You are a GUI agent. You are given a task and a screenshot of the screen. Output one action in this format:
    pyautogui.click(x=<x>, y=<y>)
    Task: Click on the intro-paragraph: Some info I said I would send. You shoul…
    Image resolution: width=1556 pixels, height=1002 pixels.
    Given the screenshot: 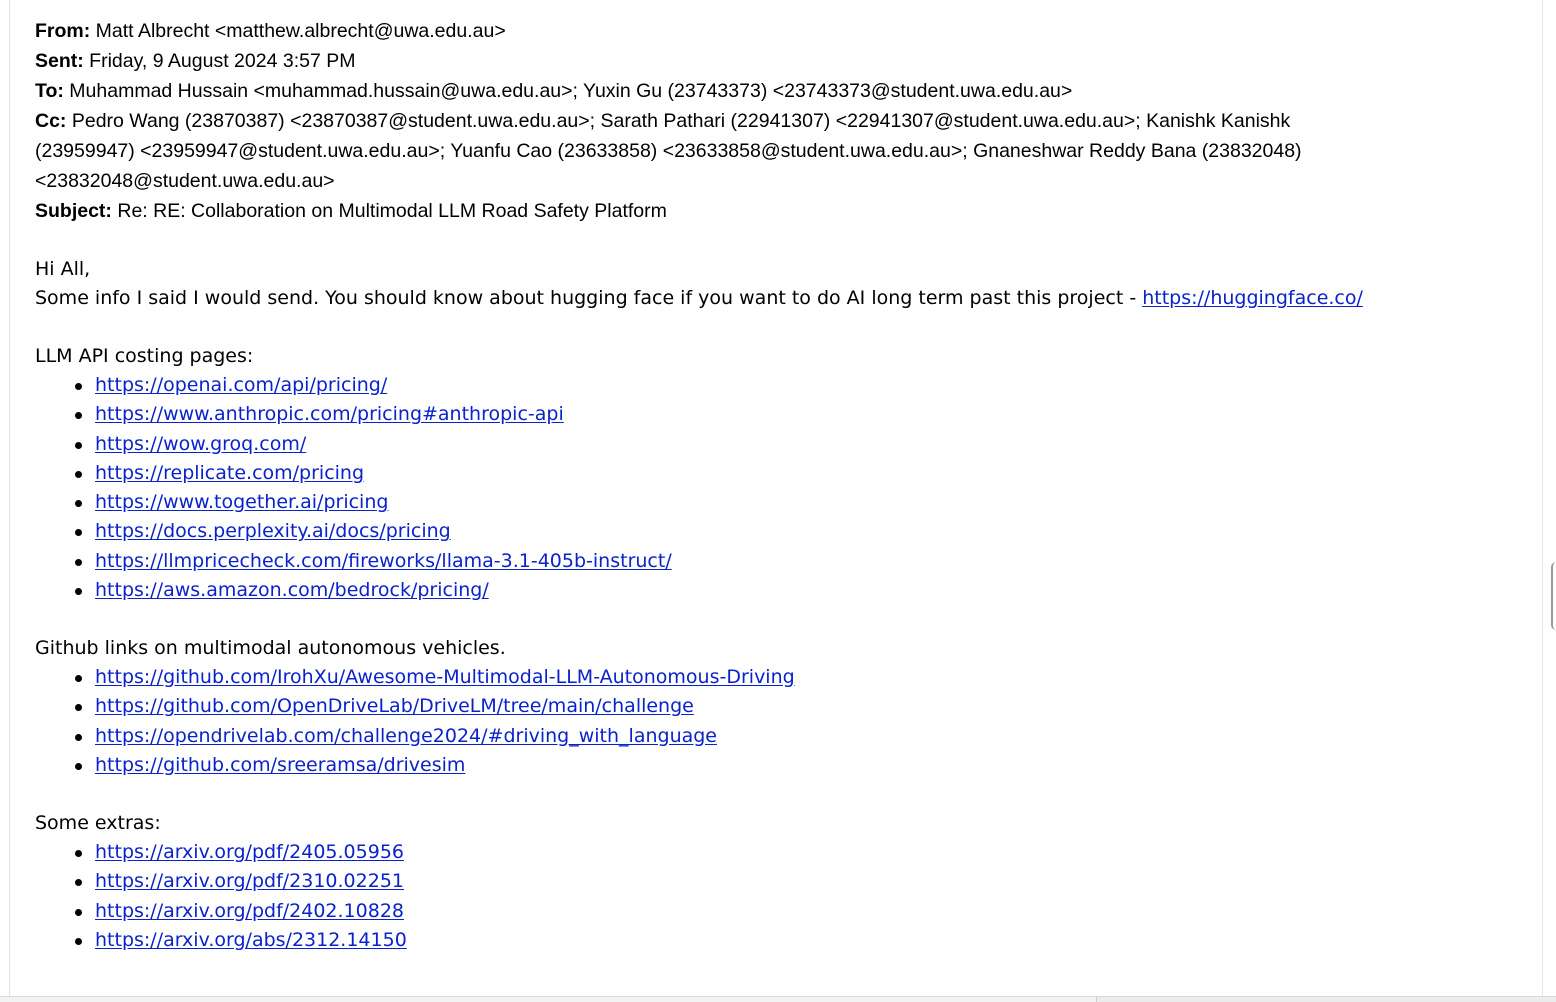 What is the action you would take?
    pyautogui.click(x=775, y=298)
    